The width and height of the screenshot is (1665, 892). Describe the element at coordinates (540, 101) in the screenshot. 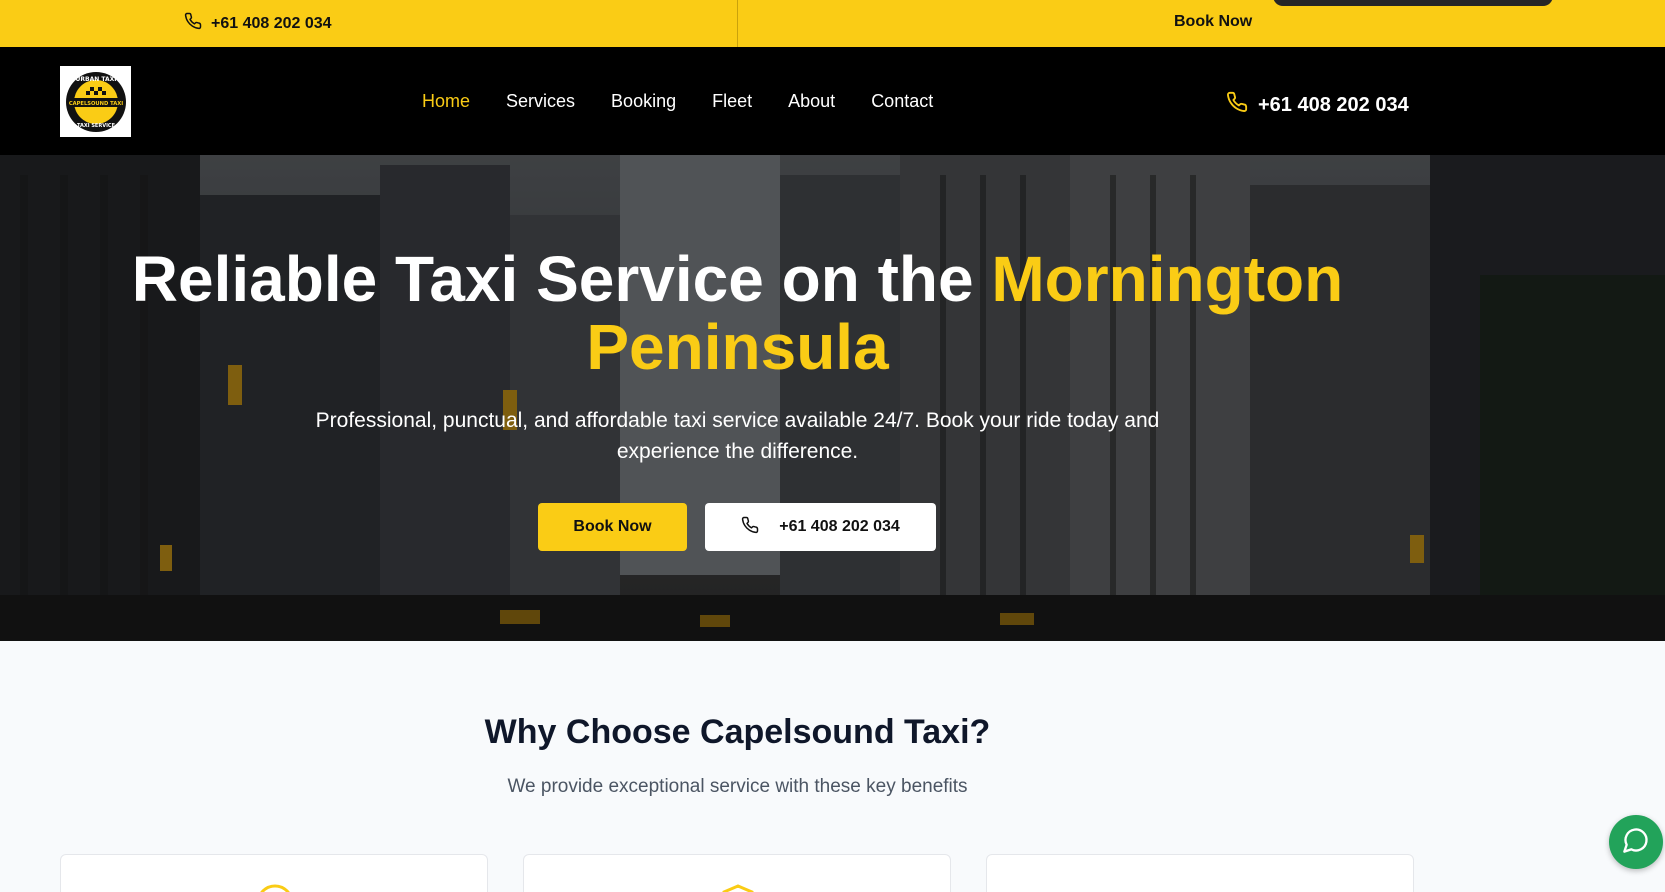

I see `nav-item-services: Services` at that location.